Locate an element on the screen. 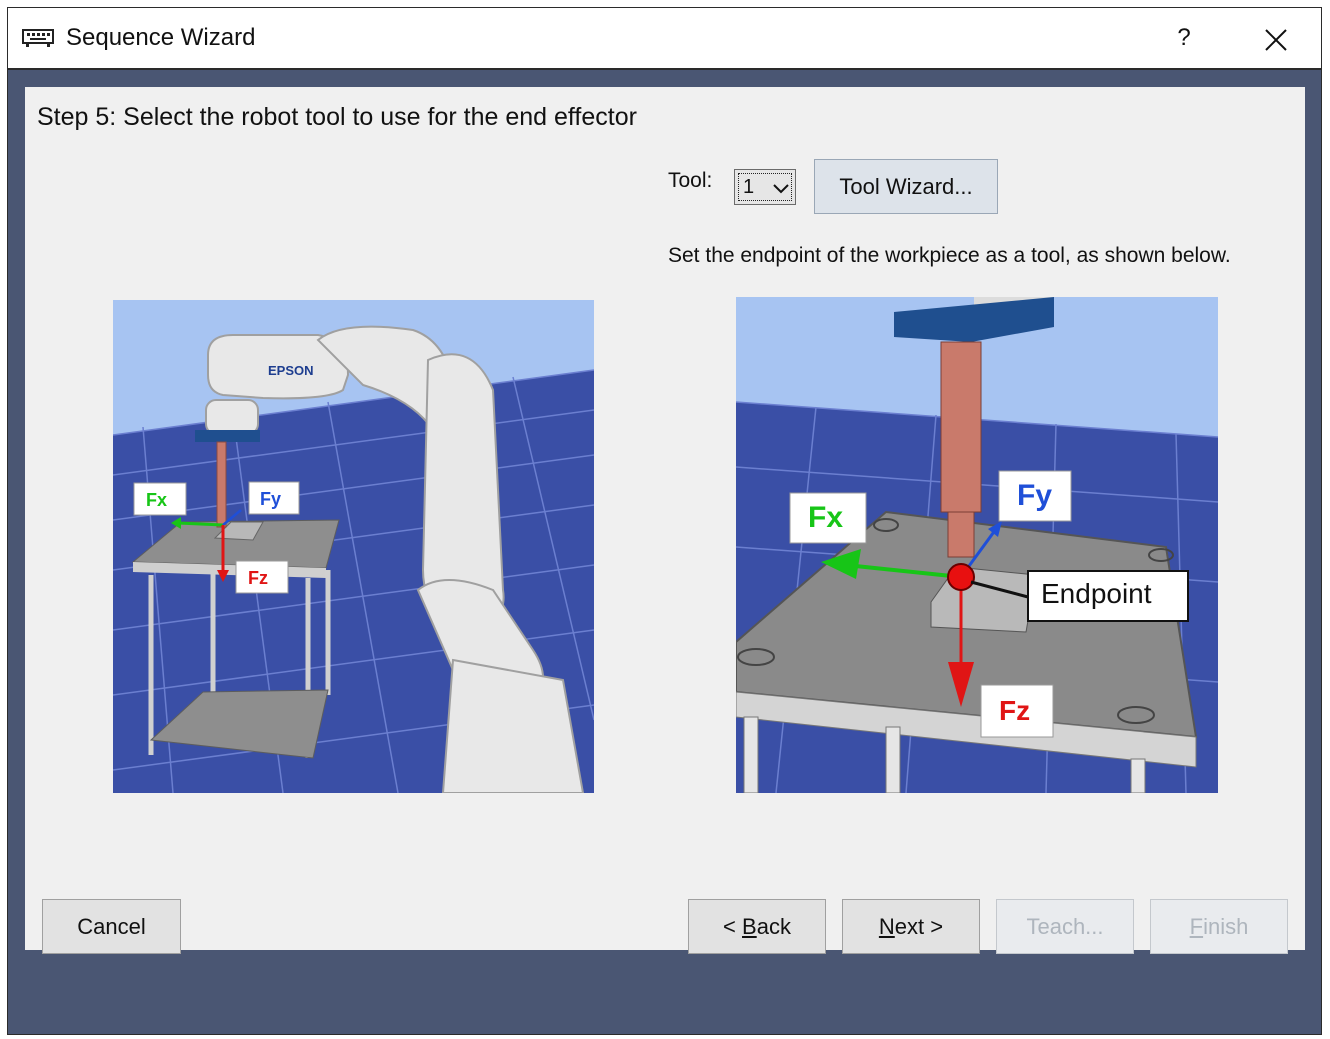 The width and height of the screenshot is (1330, 1039). fx-label-small: Fx is located at coordinates (156, 500).